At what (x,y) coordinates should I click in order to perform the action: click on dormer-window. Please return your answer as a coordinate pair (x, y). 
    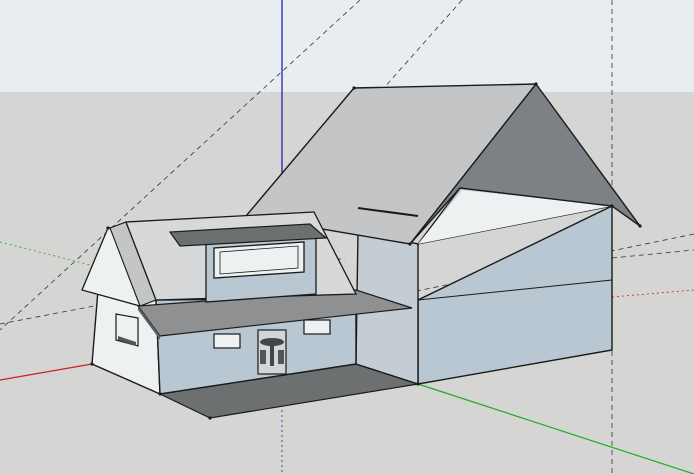
    Looking at the image, I should click on (259, 260).